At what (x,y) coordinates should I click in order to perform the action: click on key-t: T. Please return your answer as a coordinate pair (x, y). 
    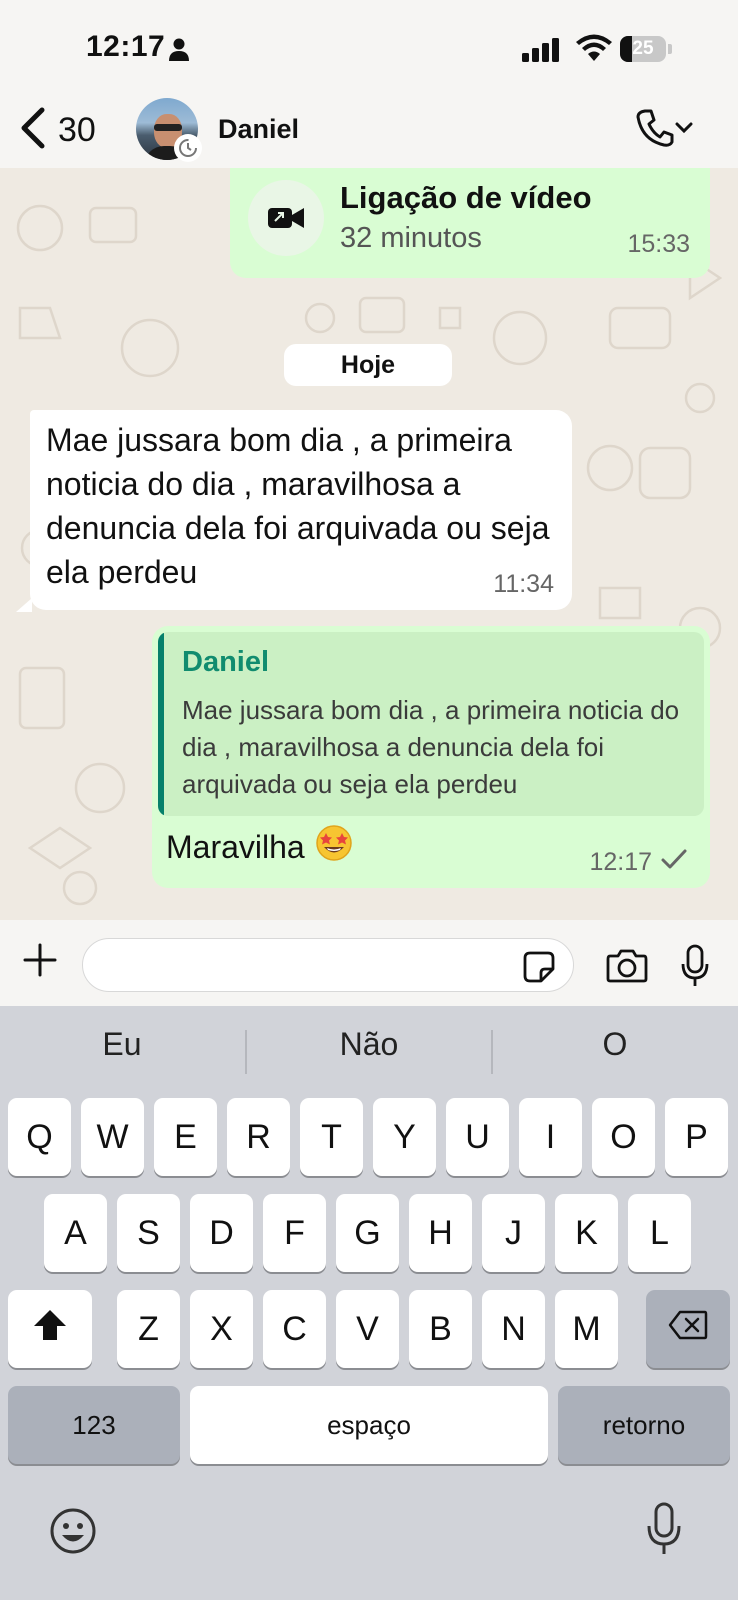
    Looking at the image, I should click on (331, 1137).